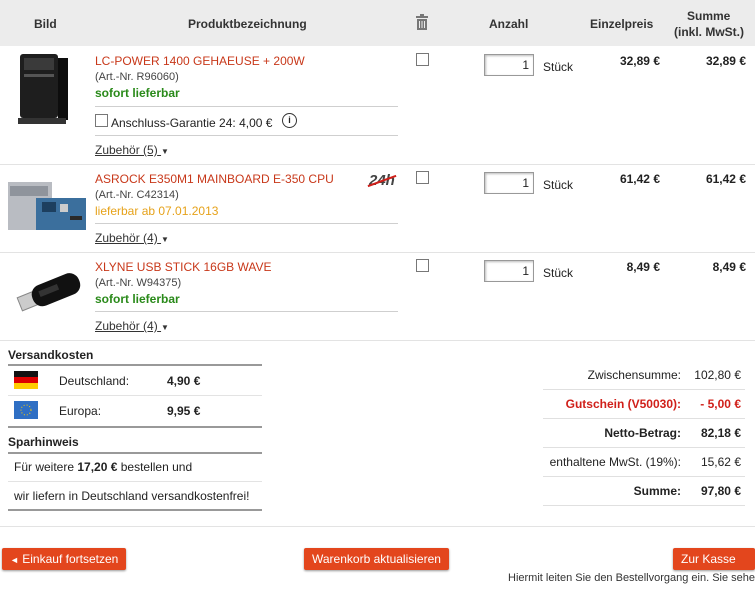 This screenshot has width=755, height=593. What do you see at coordinates (43, 442) in the screenshot?
I see `savings-title: Sparhinweis` at bounding box center [43, 442].